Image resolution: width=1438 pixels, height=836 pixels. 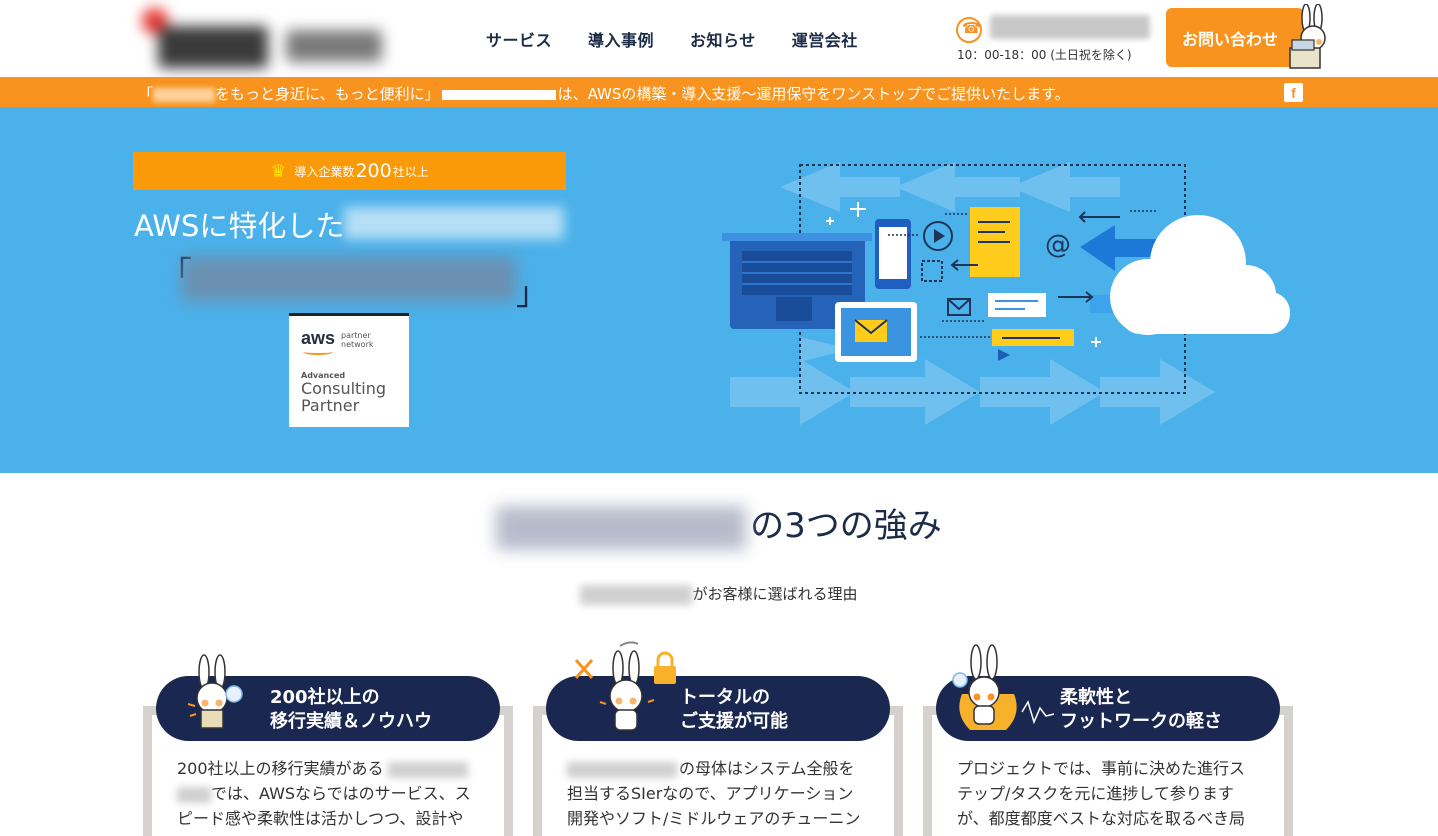 I want to click on nav-services: サービス, so click(x=519, y=39).